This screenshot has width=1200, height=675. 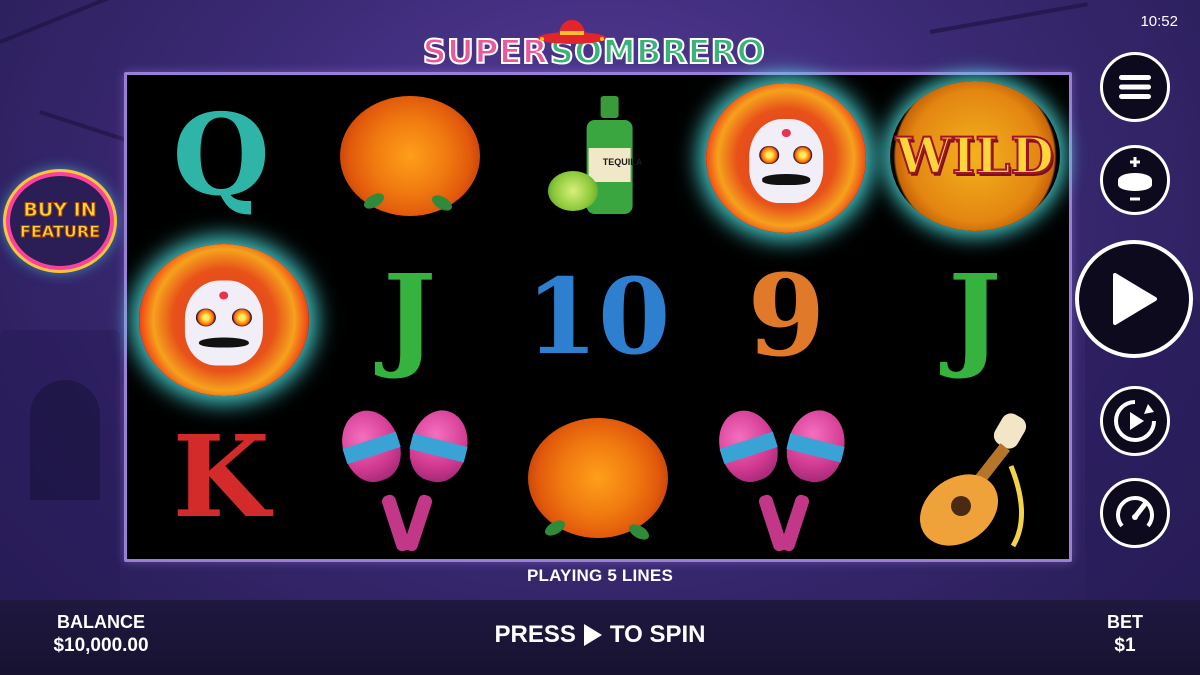 What do you see at coordinates (572, 191) in the screenshot?
I see `lime-icon` at bounding box center [572, 191].